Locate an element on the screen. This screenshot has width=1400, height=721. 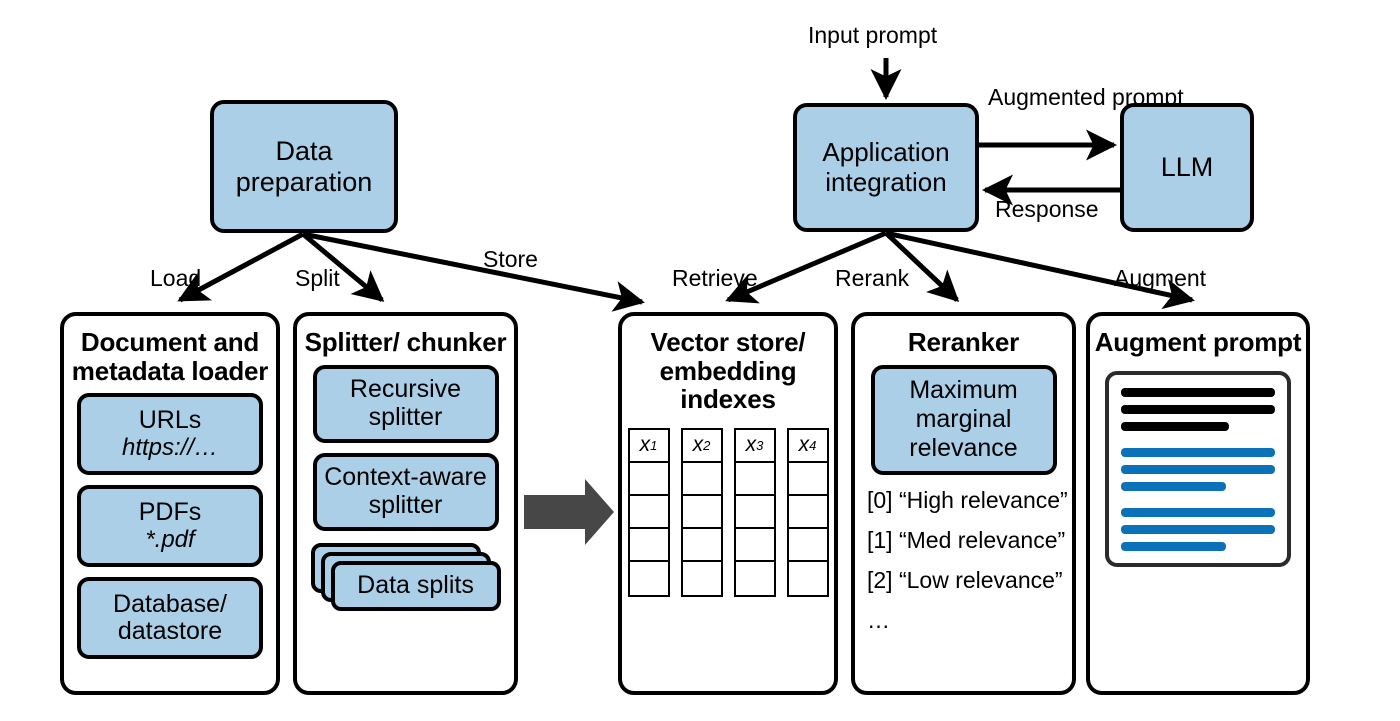
vector-column-2-header: x2 is located at coordinates (701, 446).